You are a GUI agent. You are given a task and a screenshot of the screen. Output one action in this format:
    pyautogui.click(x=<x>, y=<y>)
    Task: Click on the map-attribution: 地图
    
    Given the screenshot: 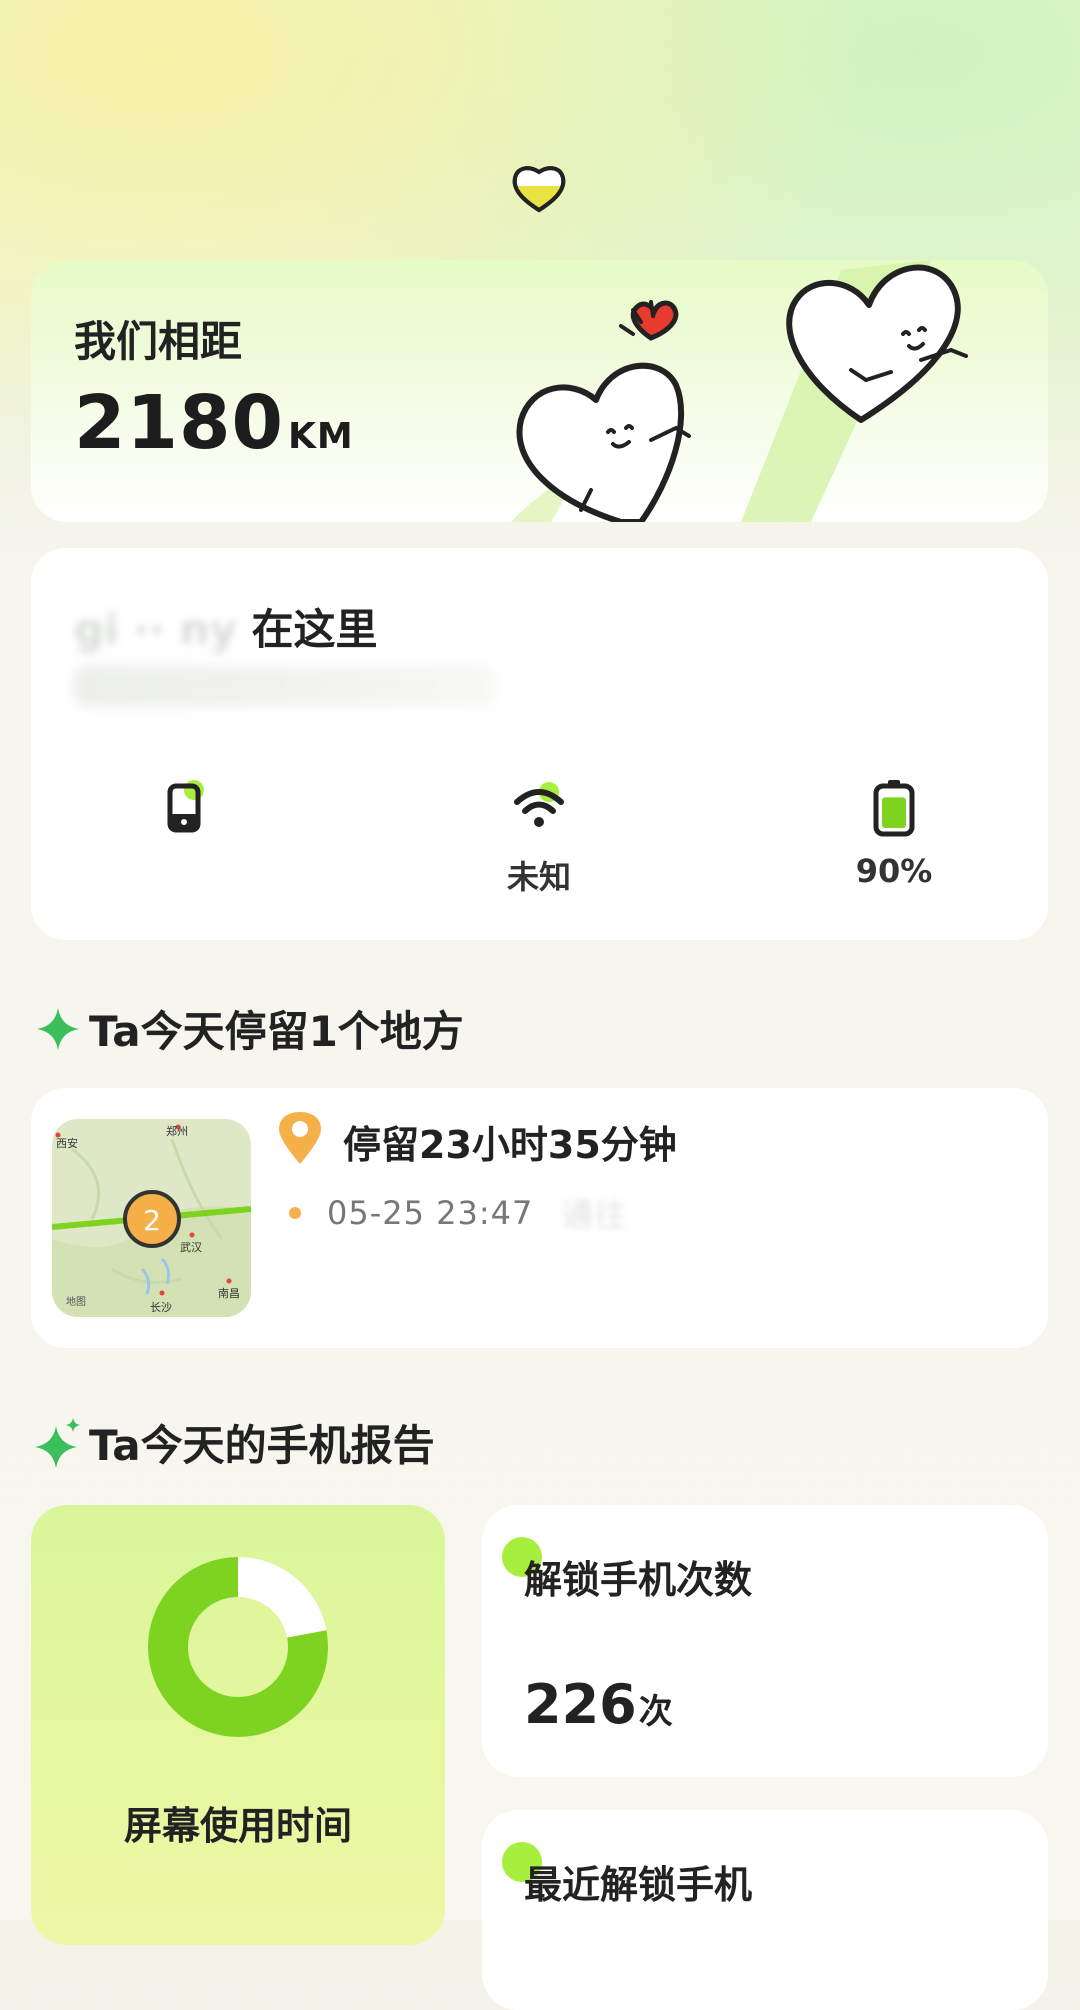 What is the action you would take?
    pyautogui.click(x=76, y=1301)
    